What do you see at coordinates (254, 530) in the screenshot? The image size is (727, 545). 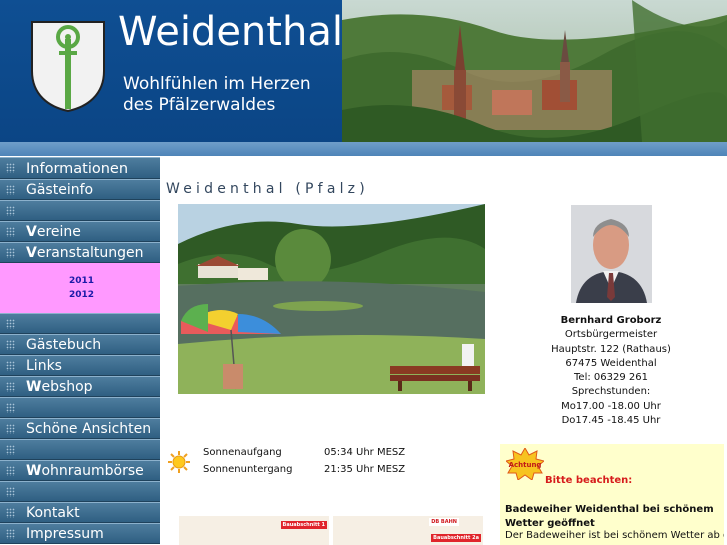 I see `construction-banner-1: Bauabschnitt 1` at bounding box center [254, 530].